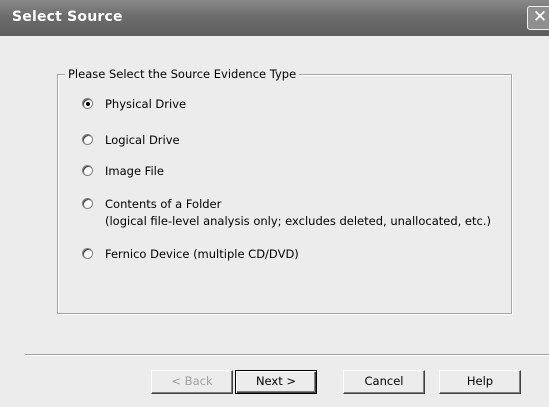 Image resolution: width=549 pixels, height=407 pixels. What do you see at coordinates (202, 254) in the screenshot?
I see `option-label: Fernico Device (multiple CD/DVD)` at bounding box center [202, 254].